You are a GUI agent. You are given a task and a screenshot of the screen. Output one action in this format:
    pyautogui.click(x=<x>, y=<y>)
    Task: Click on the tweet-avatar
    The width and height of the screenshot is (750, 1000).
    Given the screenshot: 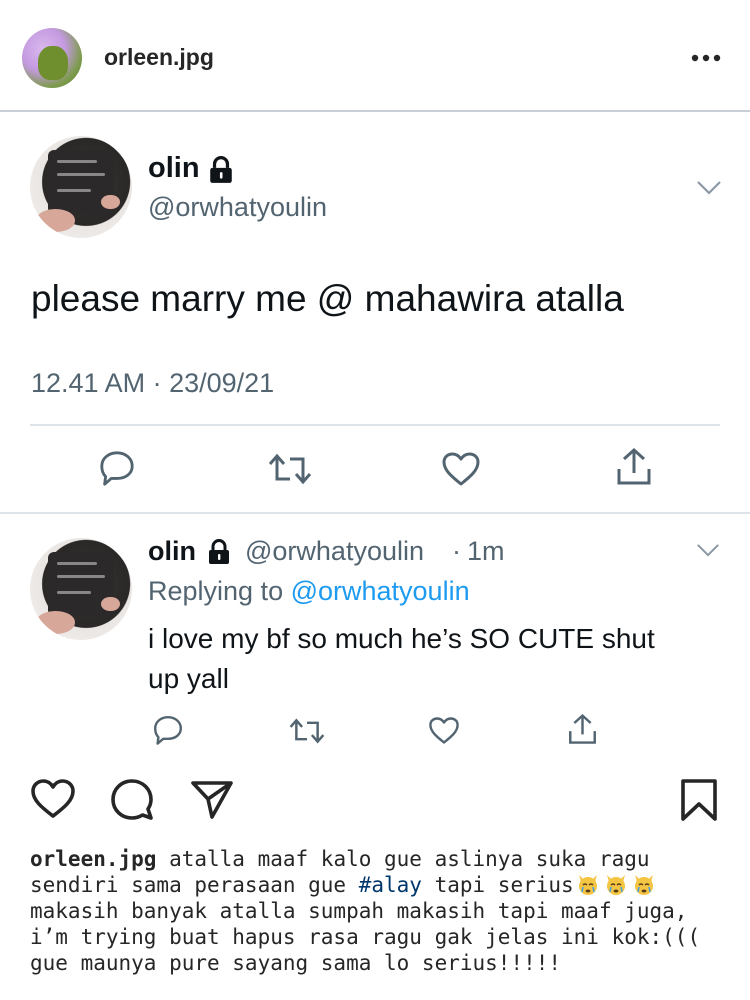 What is the action you would take?
    pyautogui.click(x=81, y=187)
    